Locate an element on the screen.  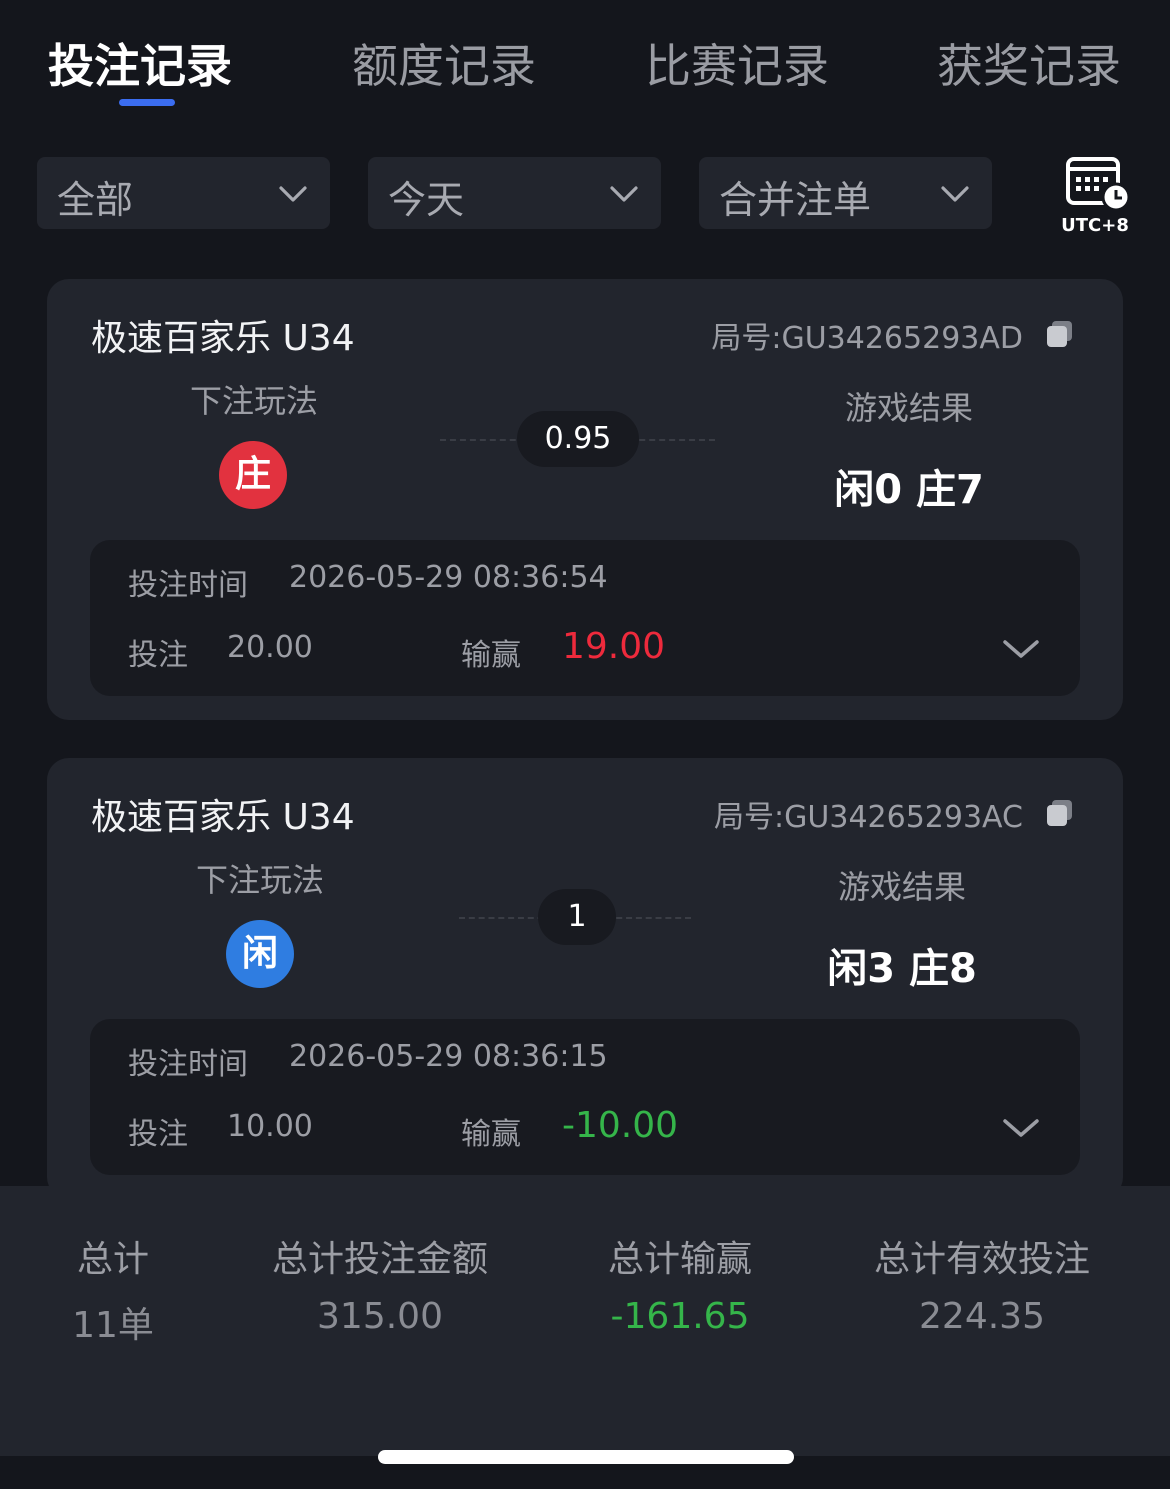
total-stake-value: 315.00 is located at coordinates (380, 1316).